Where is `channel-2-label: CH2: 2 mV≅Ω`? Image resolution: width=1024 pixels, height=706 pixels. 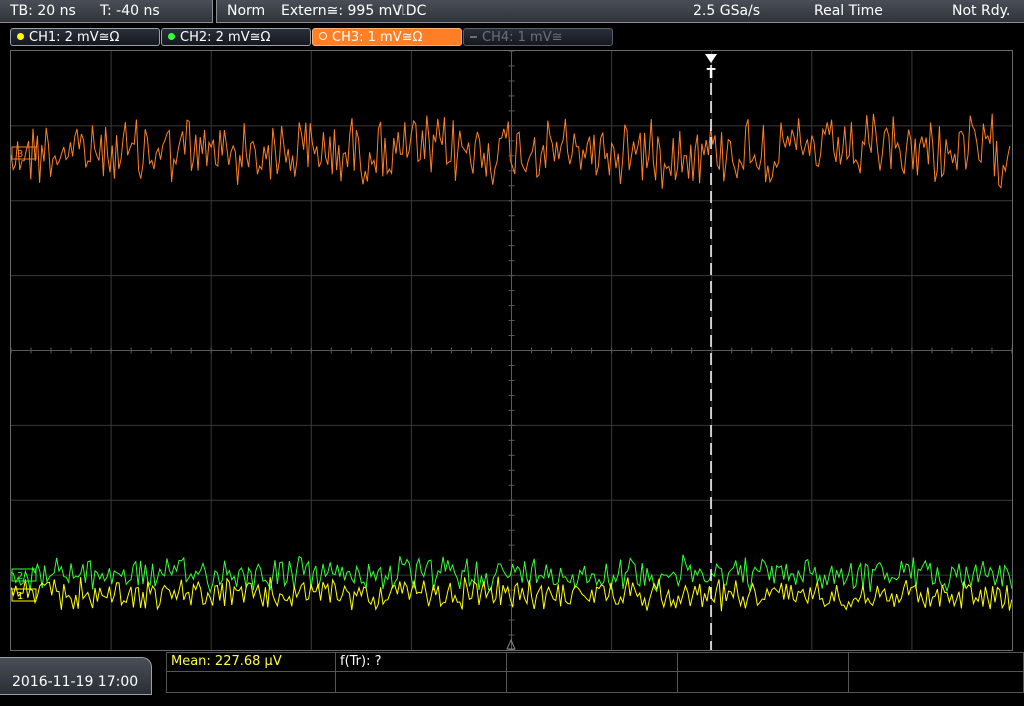 channel-2-label: CH2: 2 mV≅Ω is located at coordinates (225, 37).